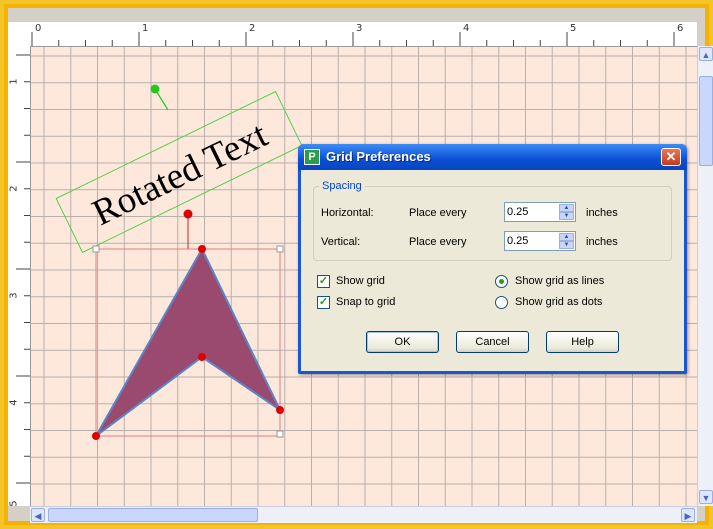  Describe the element at coordinates (323, 302) in the screenshot. I see `snap-to-grid-checkbox: ✓` at that location.